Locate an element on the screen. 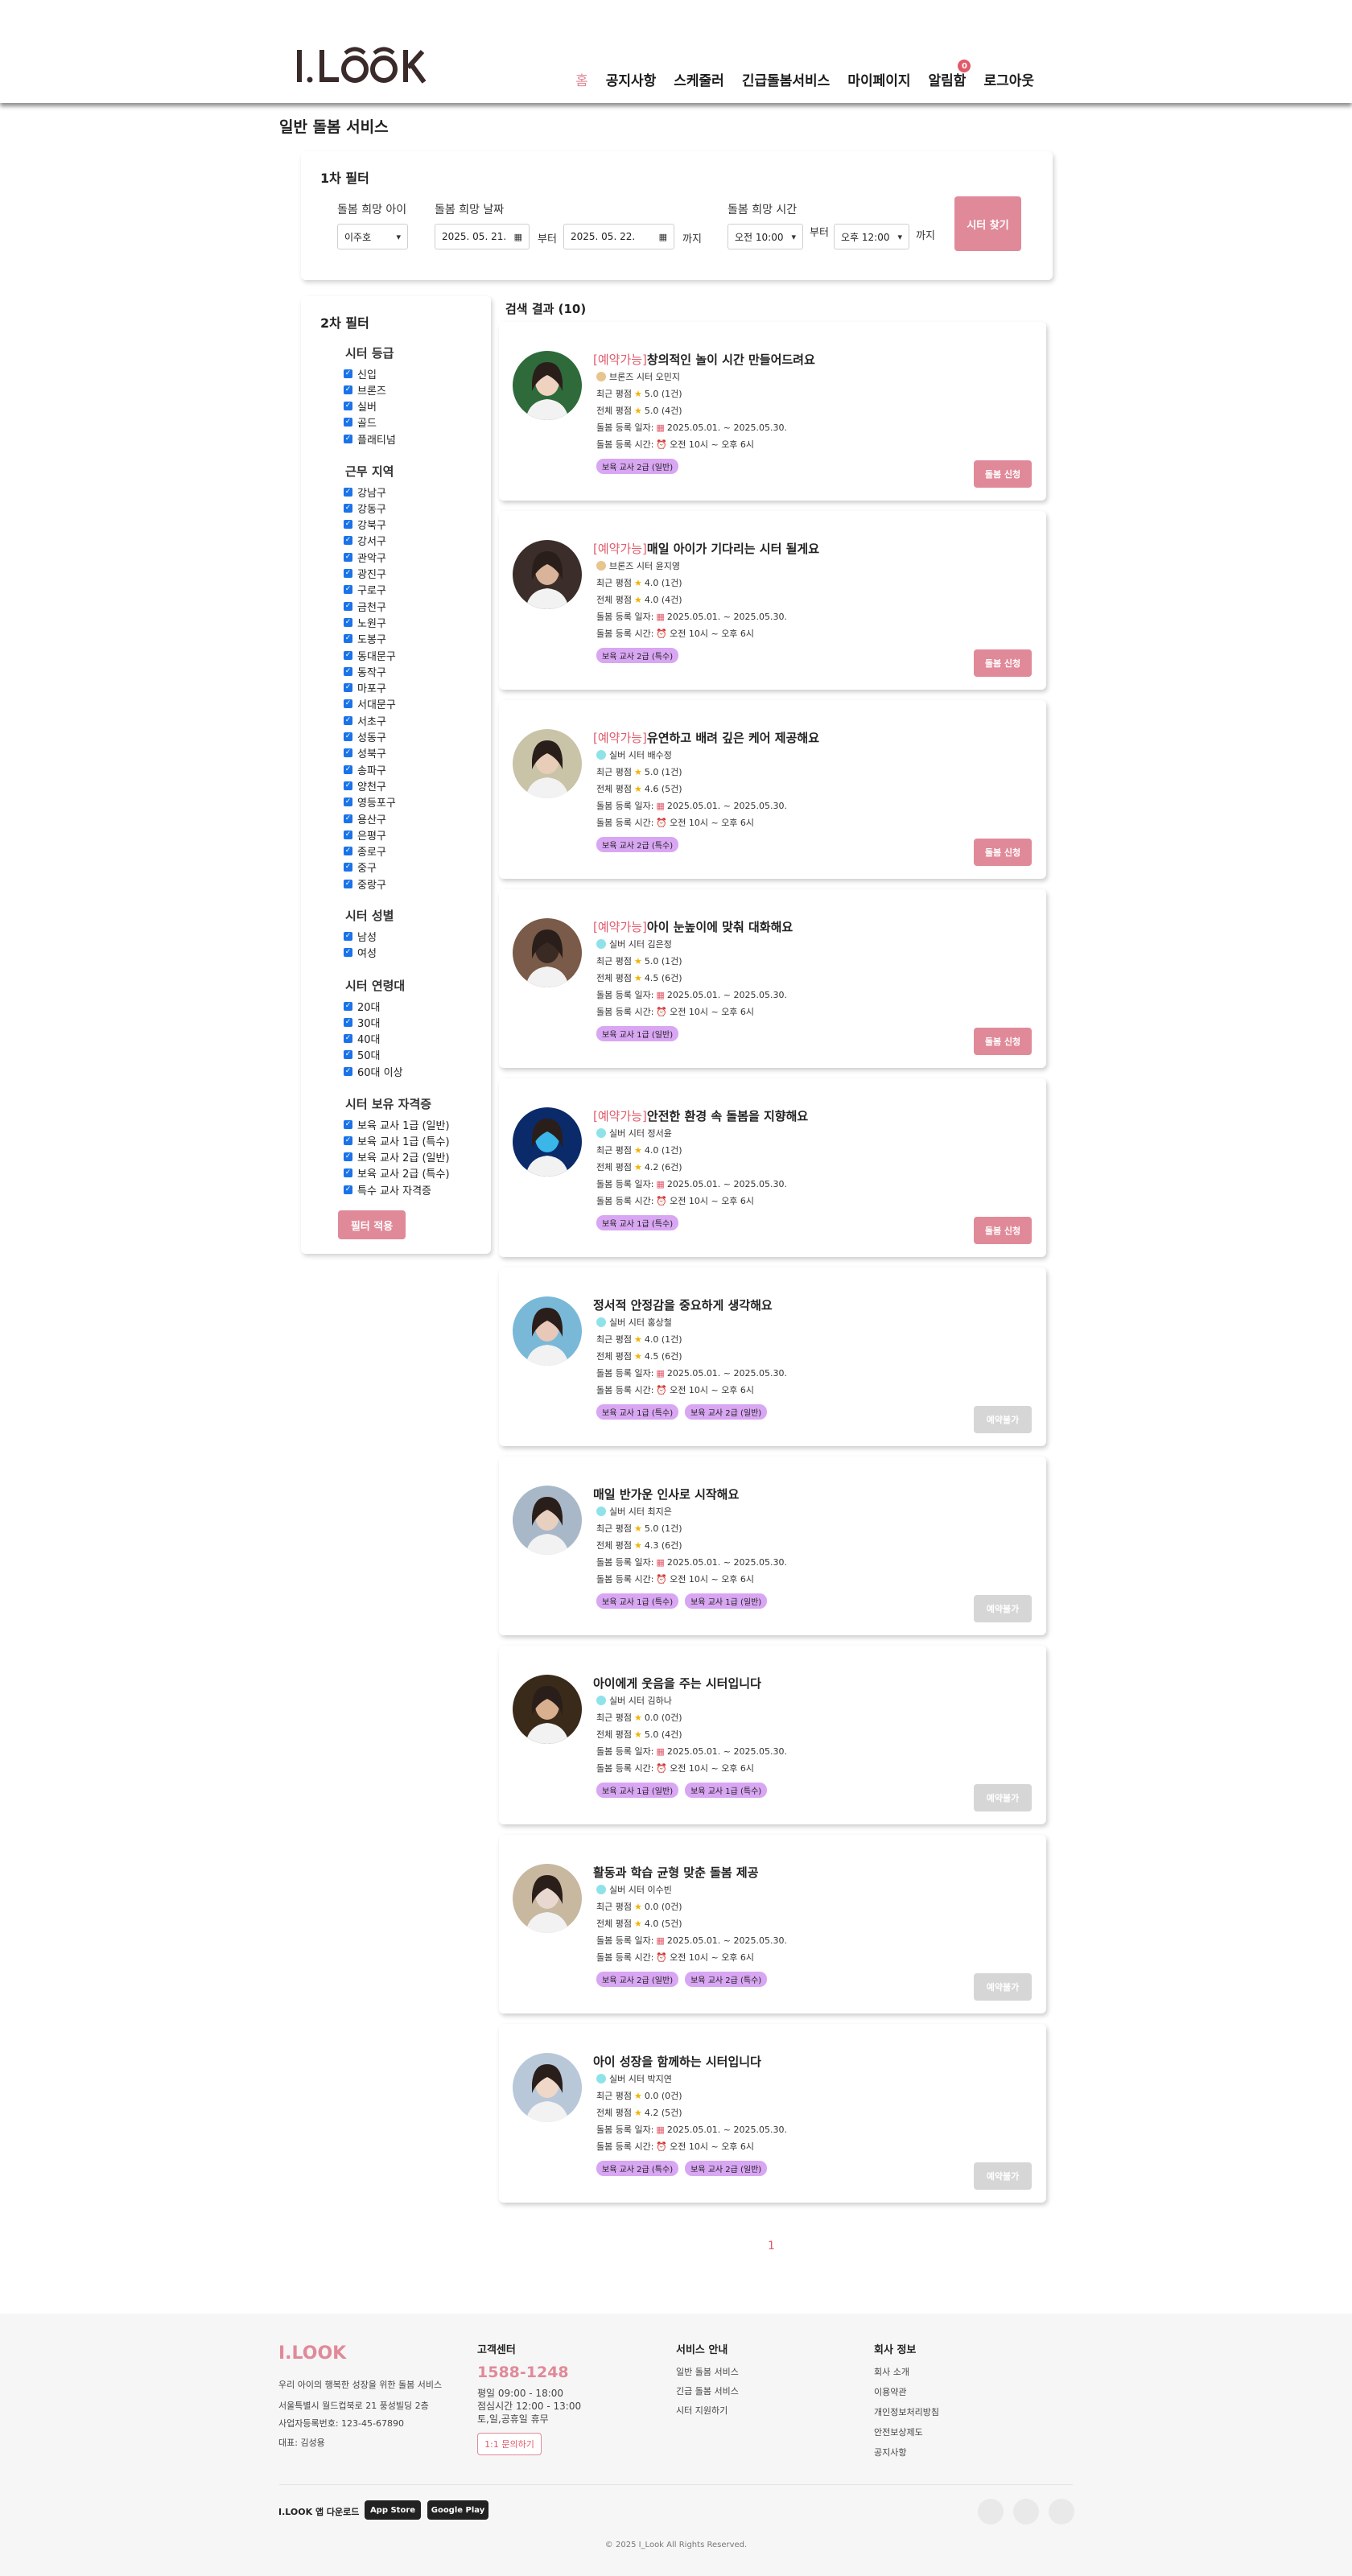 The height and width of the screenshot is (2576, 1352). app-store-button: App Store is located at coordinates (393, 2510).